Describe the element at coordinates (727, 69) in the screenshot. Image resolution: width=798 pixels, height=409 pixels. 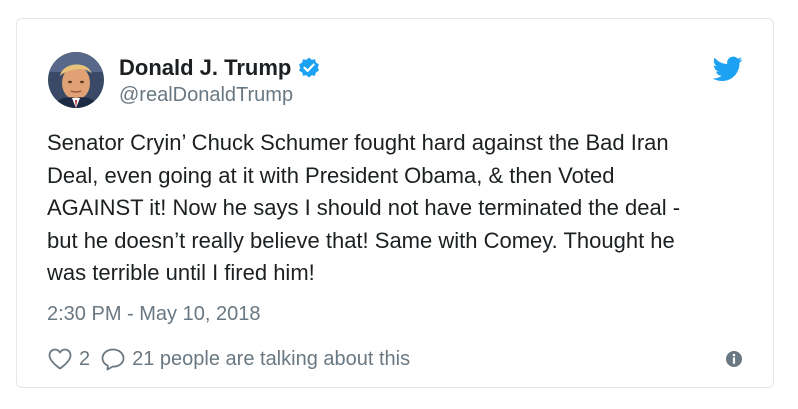
I see `twitter-bird-icon` at that location.